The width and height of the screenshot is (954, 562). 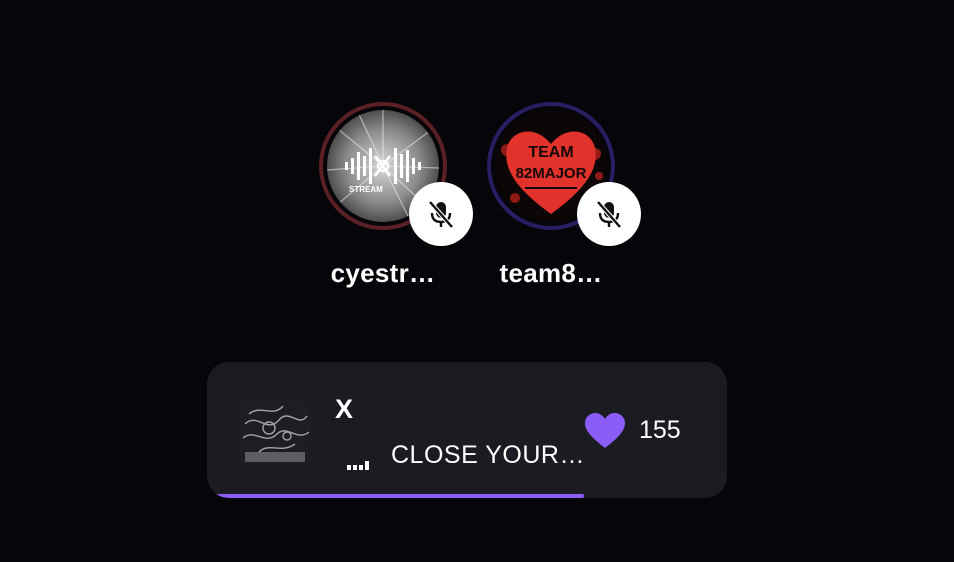 What do you see at coordinates (660, 430) in the screenshot?
I see `like-count: 155` at bounding box center [660, 430].